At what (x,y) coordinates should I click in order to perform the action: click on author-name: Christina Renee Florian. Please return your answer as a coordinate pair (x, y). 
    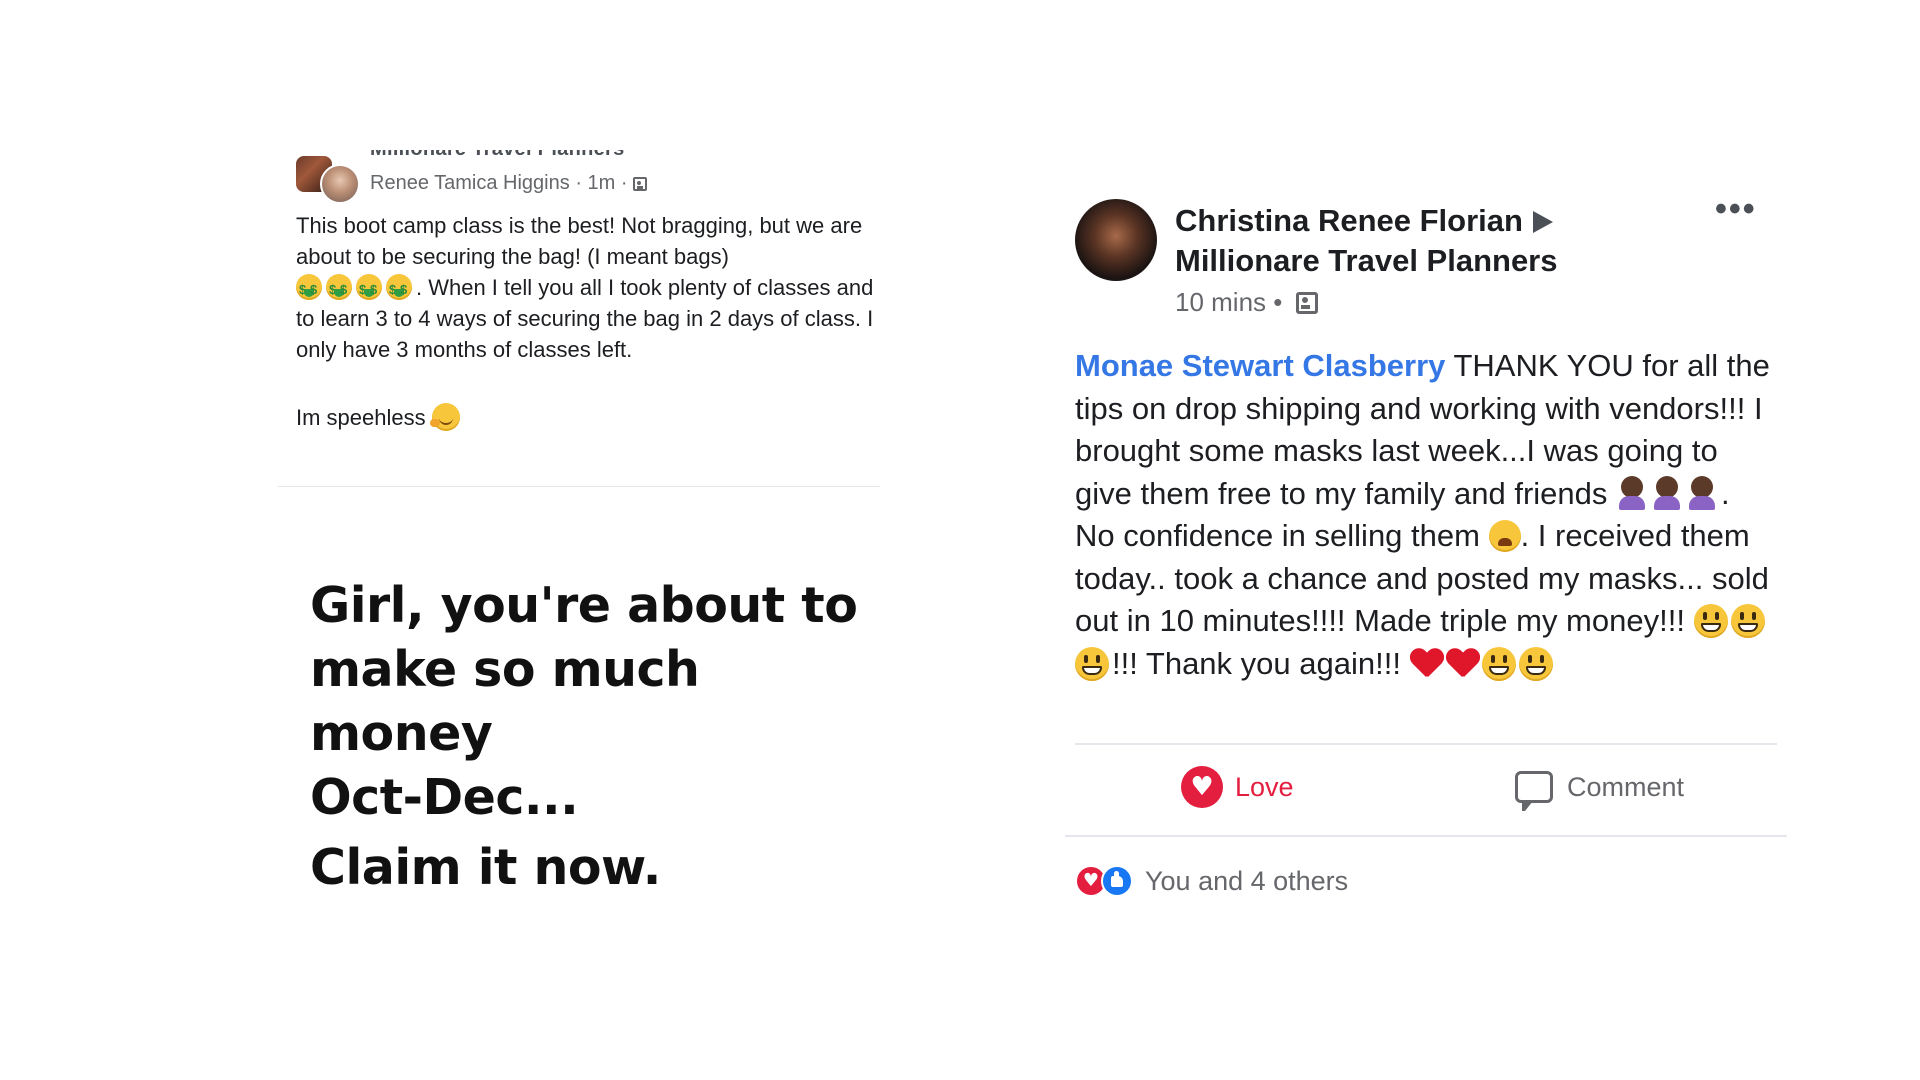
    Looking at the image, I should click on (1349, 220).